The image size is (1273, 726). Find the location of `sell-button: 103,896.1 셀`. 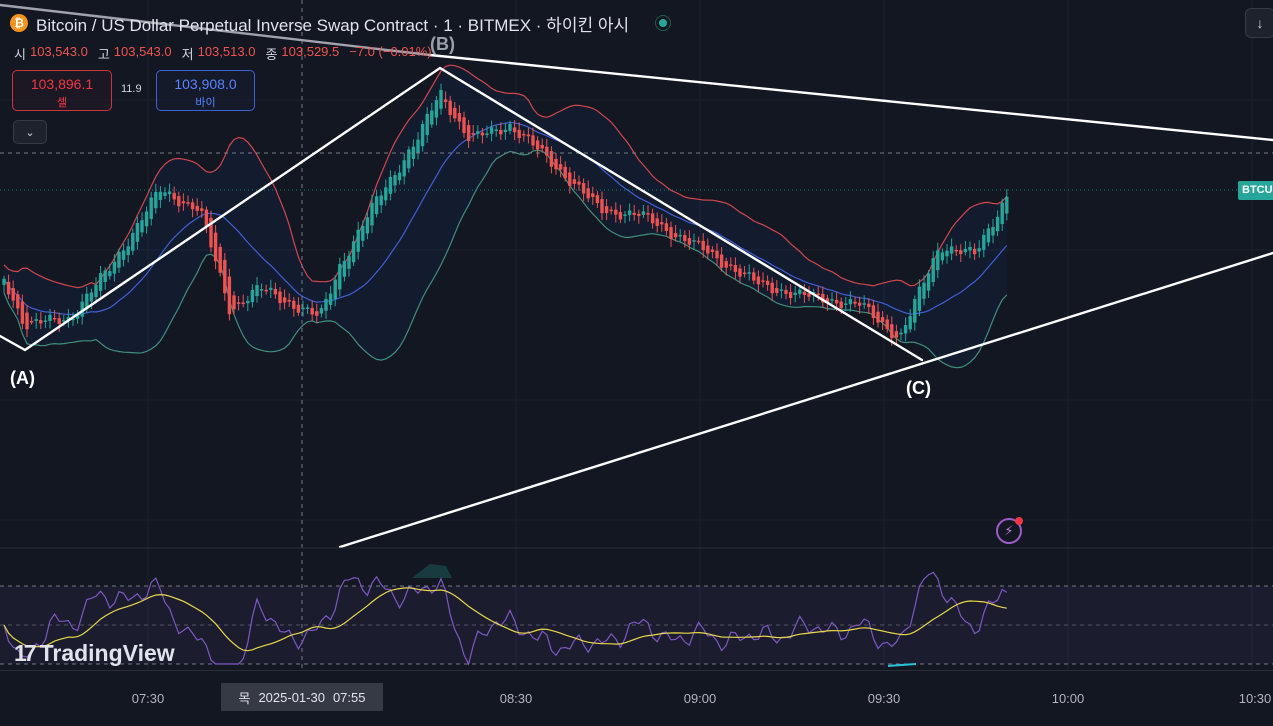

sell-button: 103,896.1 셀 is located at coordinates (62, 90).